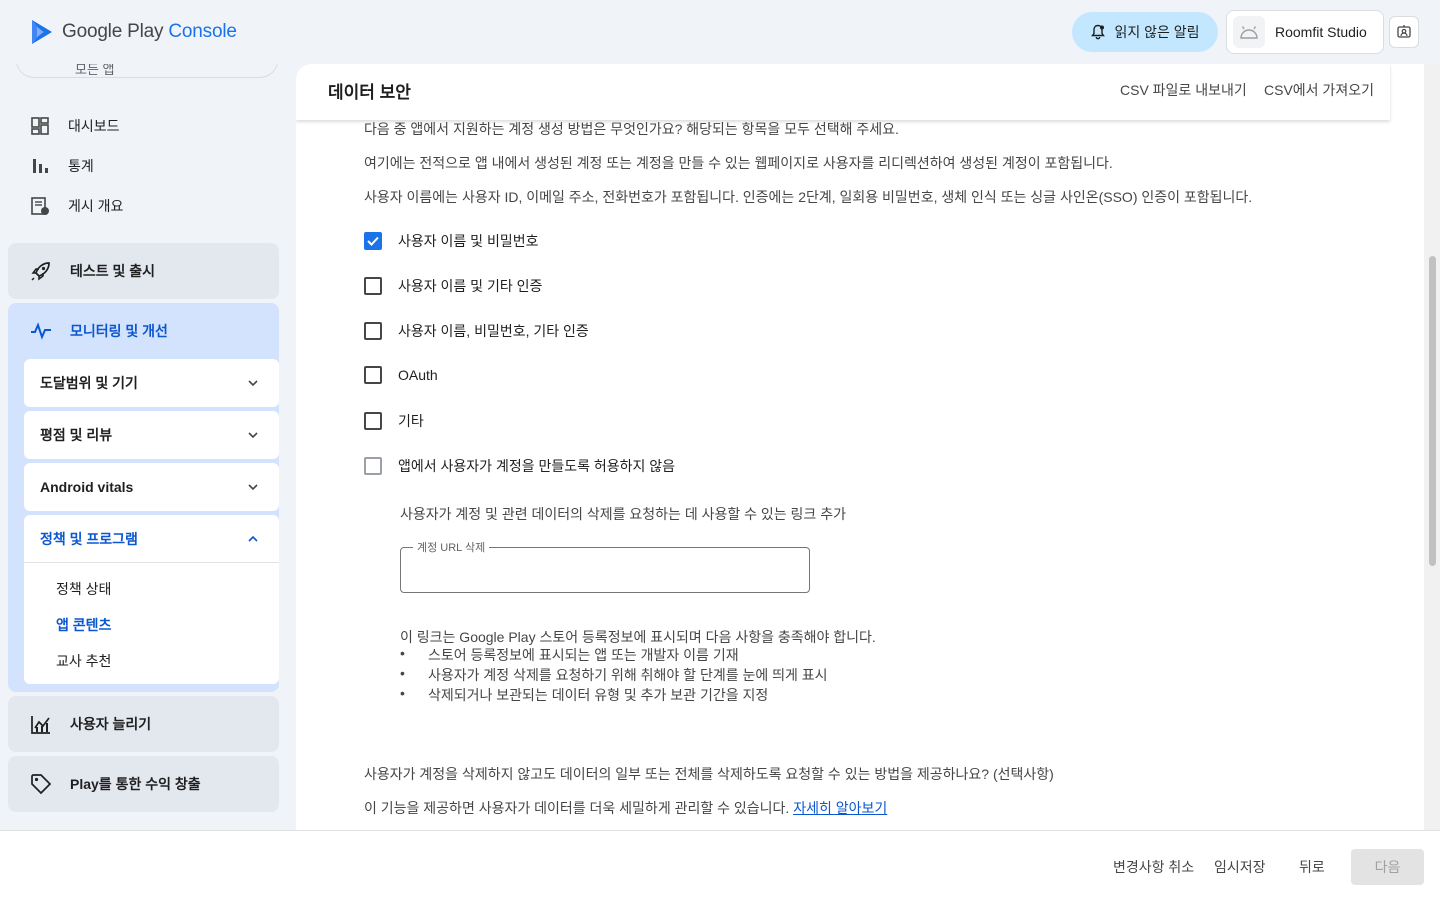  I want to click on back-button: 뒤로, so click(1312, 867).